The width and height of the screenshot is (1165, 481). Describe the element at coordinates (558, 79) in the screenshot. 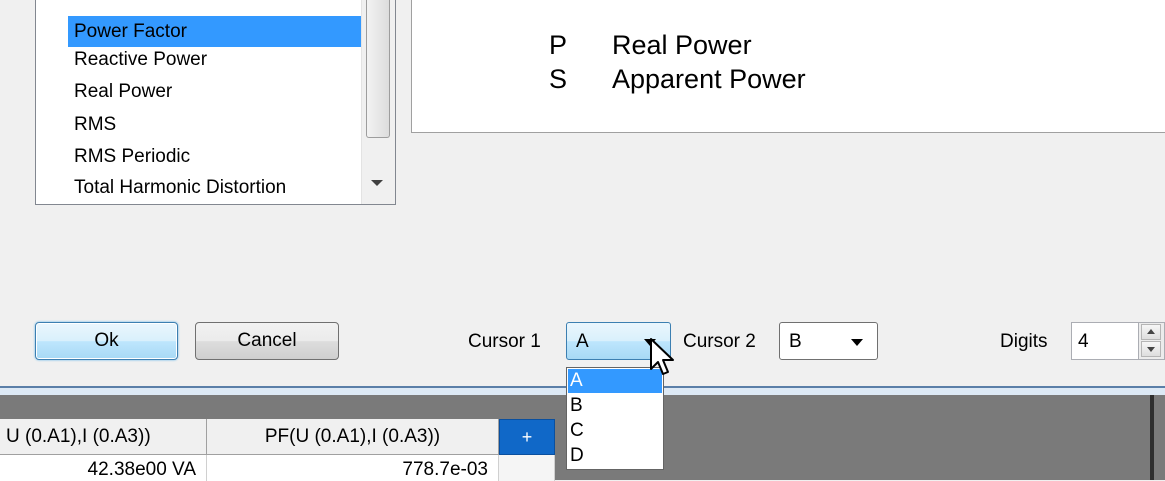

I see `legend-symbol-s: S` at that location.